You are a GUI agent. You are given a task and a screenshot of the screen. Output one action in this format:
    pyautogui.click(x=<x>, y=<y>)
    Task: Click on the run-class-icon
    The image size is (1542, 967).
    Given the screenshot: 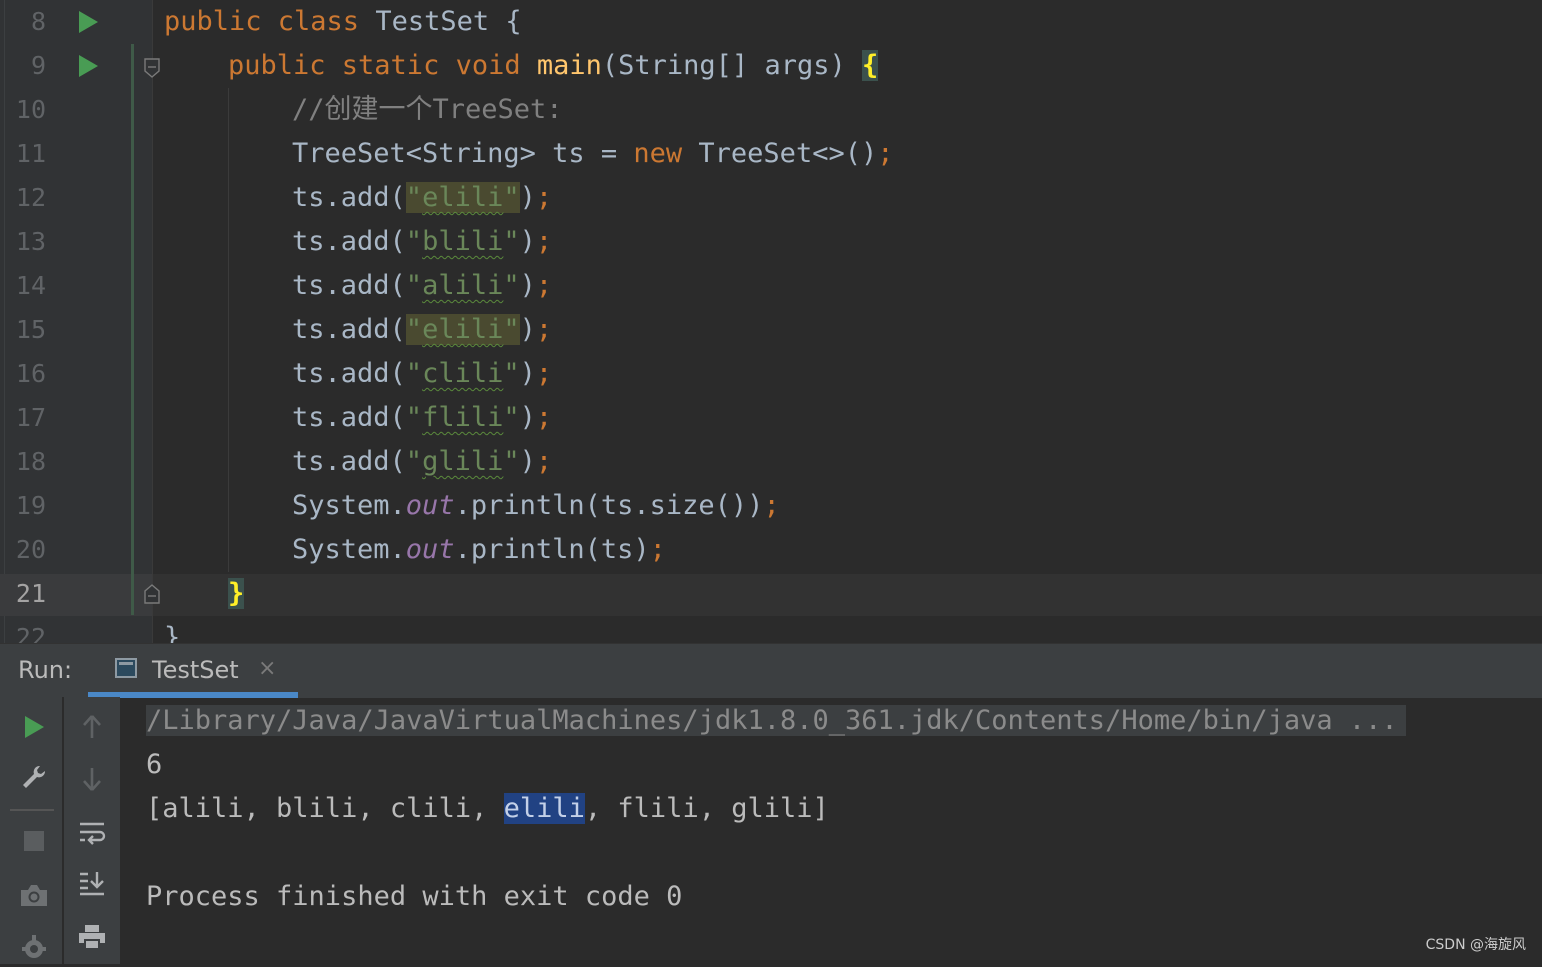 What is the action you would take?
    pyautogui.click(x=88, y=22)
    